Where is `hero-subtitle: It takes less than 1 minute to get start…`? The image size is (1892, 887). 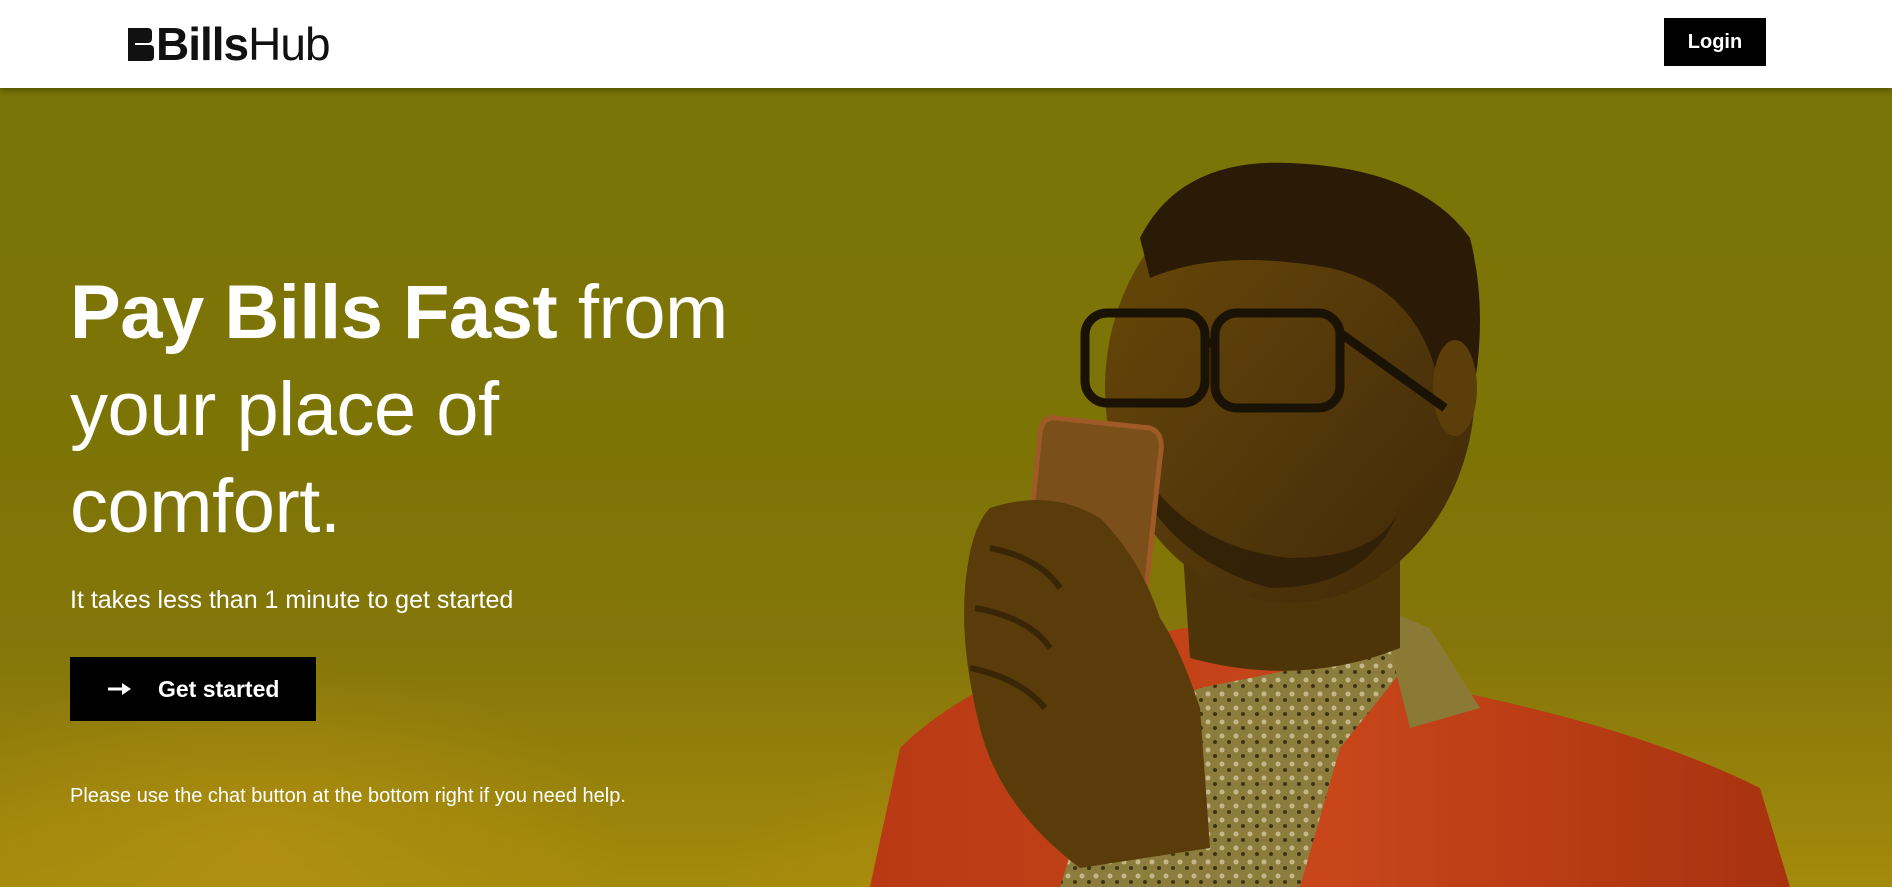 hero-subtitle: It takes less than 1 minute to get start… is located at coordinates (292, 600).